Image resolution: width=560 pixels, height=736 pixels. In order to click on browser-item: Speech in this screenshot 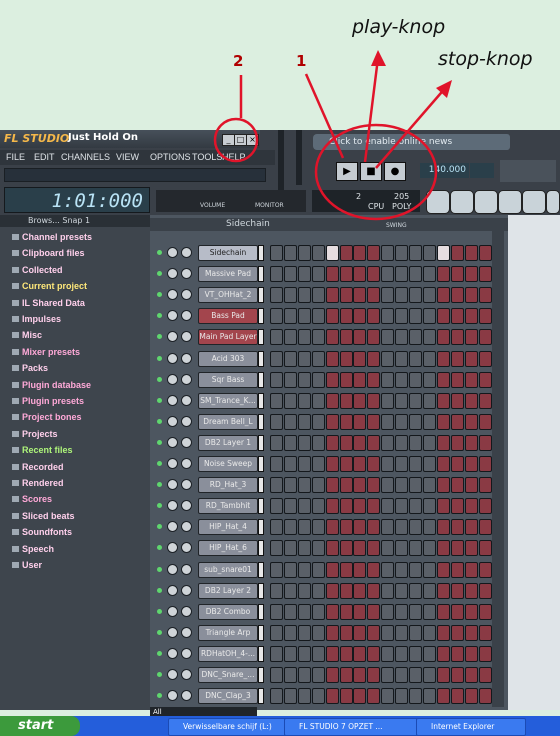, I will do `click(38, 549)`.